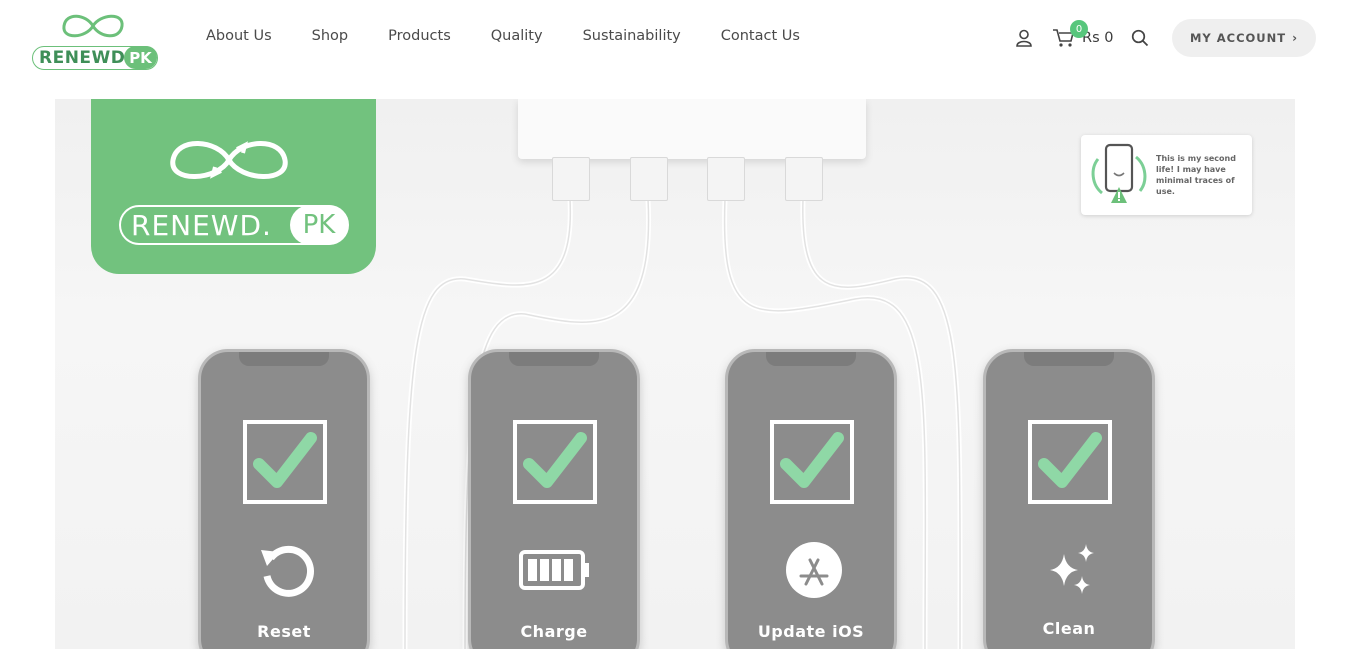 The image size is (1348, 649). Describe the element at coordinates (554, 631) in the screenshot. I see `step-label-charge: Charge` at that location.